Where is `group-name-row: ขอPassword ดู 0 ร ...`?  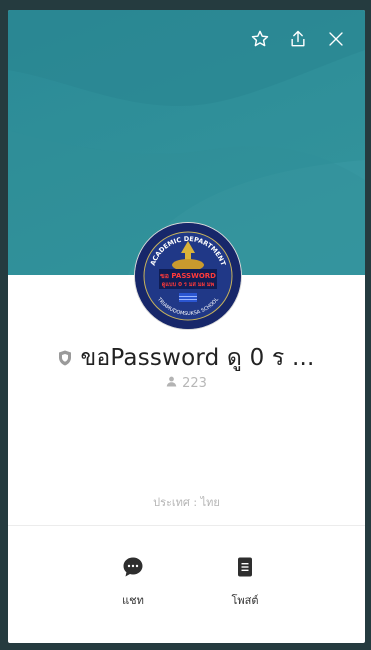 group-name-row: ขอPassword ดู 0 ร ... is located at coordinates (186, 358).